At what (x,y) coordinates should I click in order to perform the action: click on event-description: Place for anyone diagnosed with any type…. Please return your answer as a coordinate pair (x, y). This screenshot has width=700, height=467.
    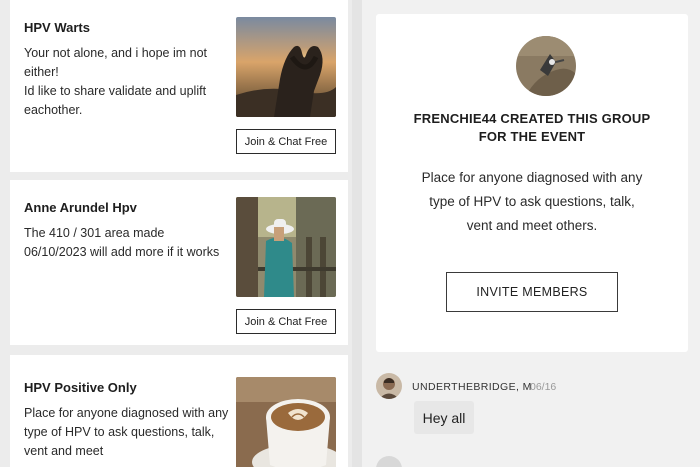
    Looking at the image, I should click on (532, 201).